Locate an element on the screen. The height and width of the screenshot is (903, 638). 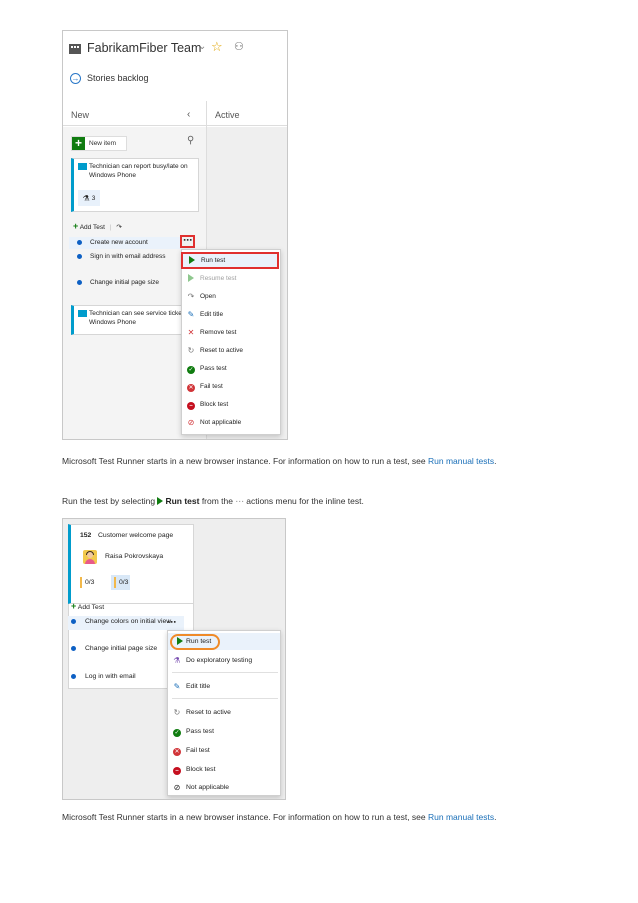
chevron-down-icon: ⌄ is located at coordinates (202, 46).